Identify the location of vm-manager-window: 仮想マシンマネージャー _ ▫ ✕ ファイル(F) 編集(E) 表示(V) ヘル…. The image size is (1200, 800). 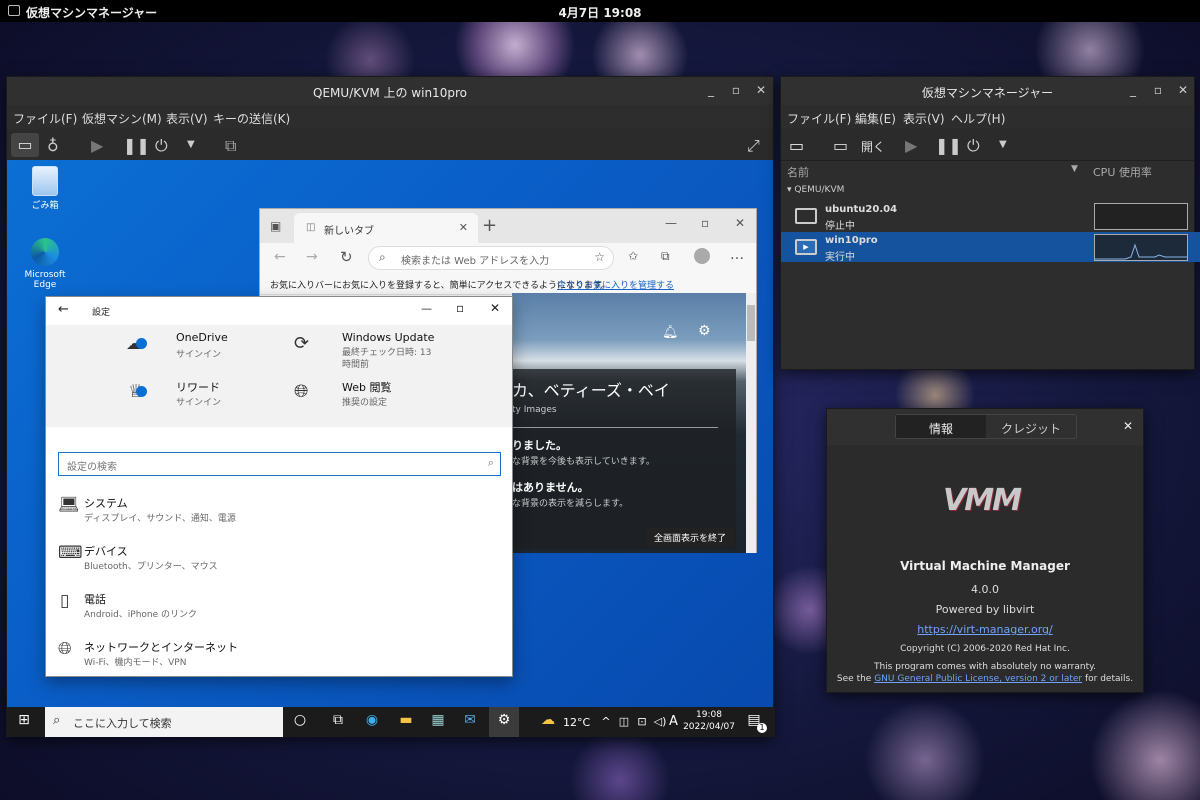
(990, 223).